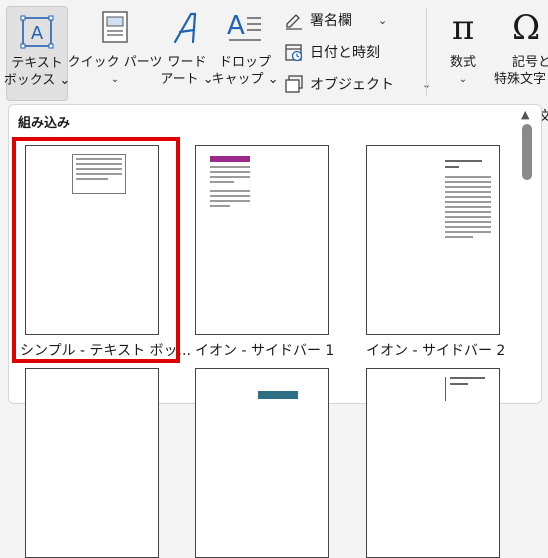 The image size is (548, 558). What do you see at coordinates (331, 21) in the screenshot?
I see `signature-label: 署名欄` at bounding box center [331, 21].